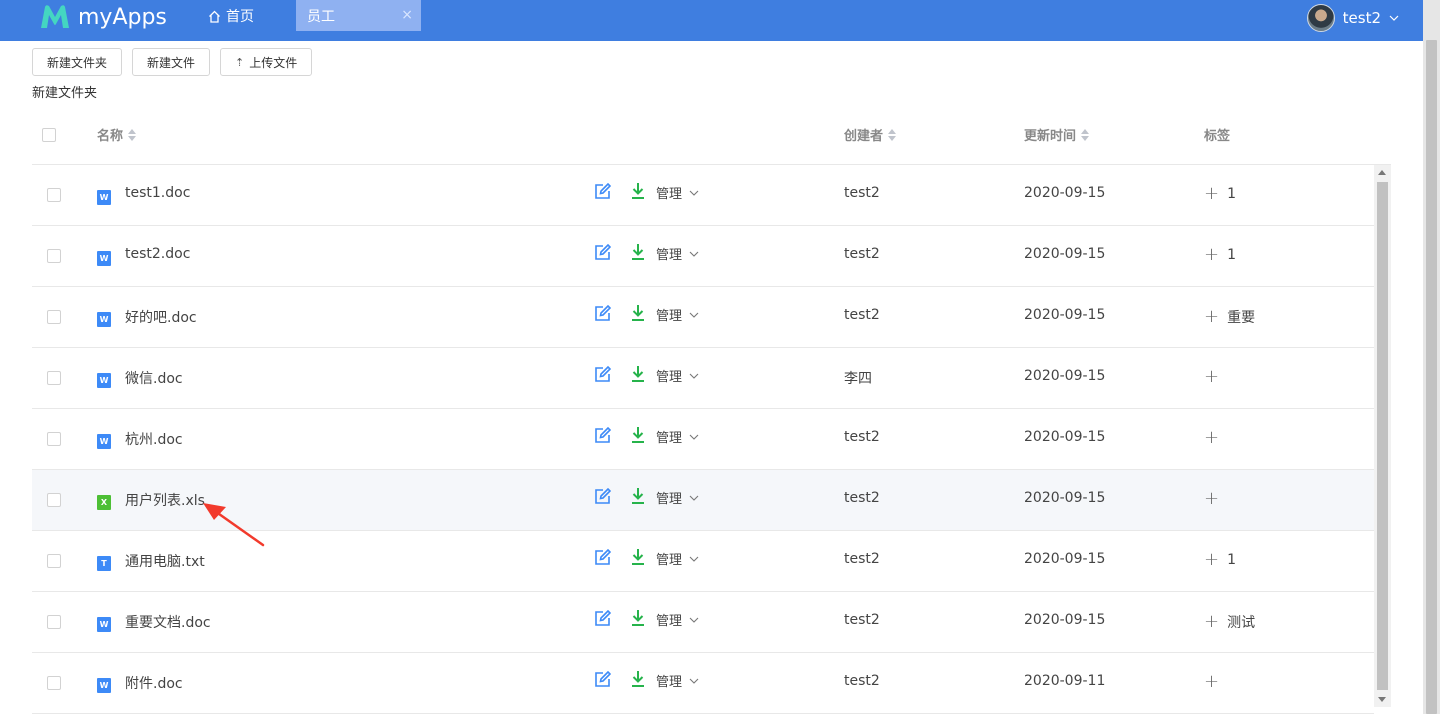  I want to click on table-row: Wtest2.doc 管理 test2 2020-09-15 +1, so click(703, 256).